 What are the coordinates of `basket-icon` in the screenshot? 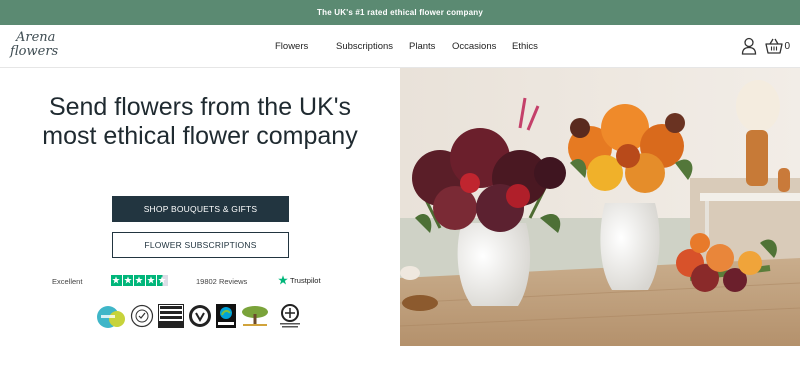 It's located at (774, 46).